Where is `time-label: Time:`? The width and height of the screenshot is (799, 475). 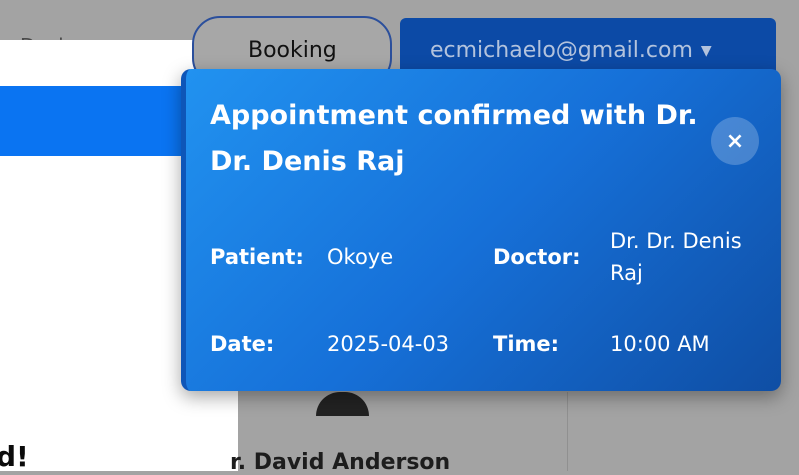
time-label: Time: is located at coordinates (526, 344).